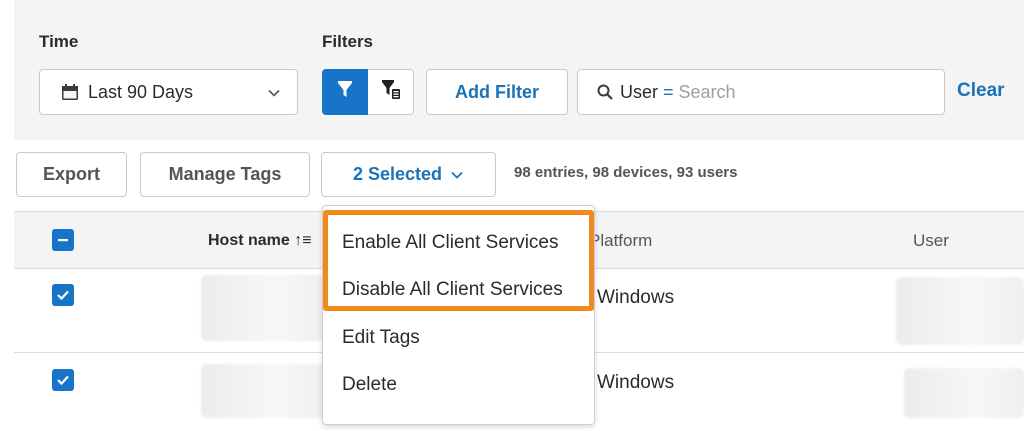  I want to click on highlight-box, so click(458, 260).